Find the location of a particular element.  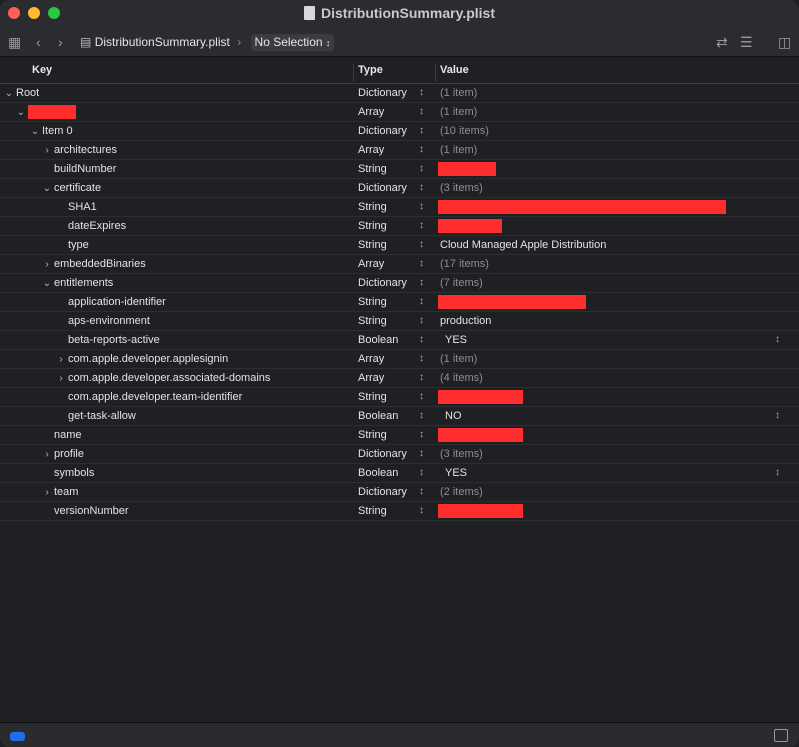

row-key: SHA1 is located at coordinates (76, 207).